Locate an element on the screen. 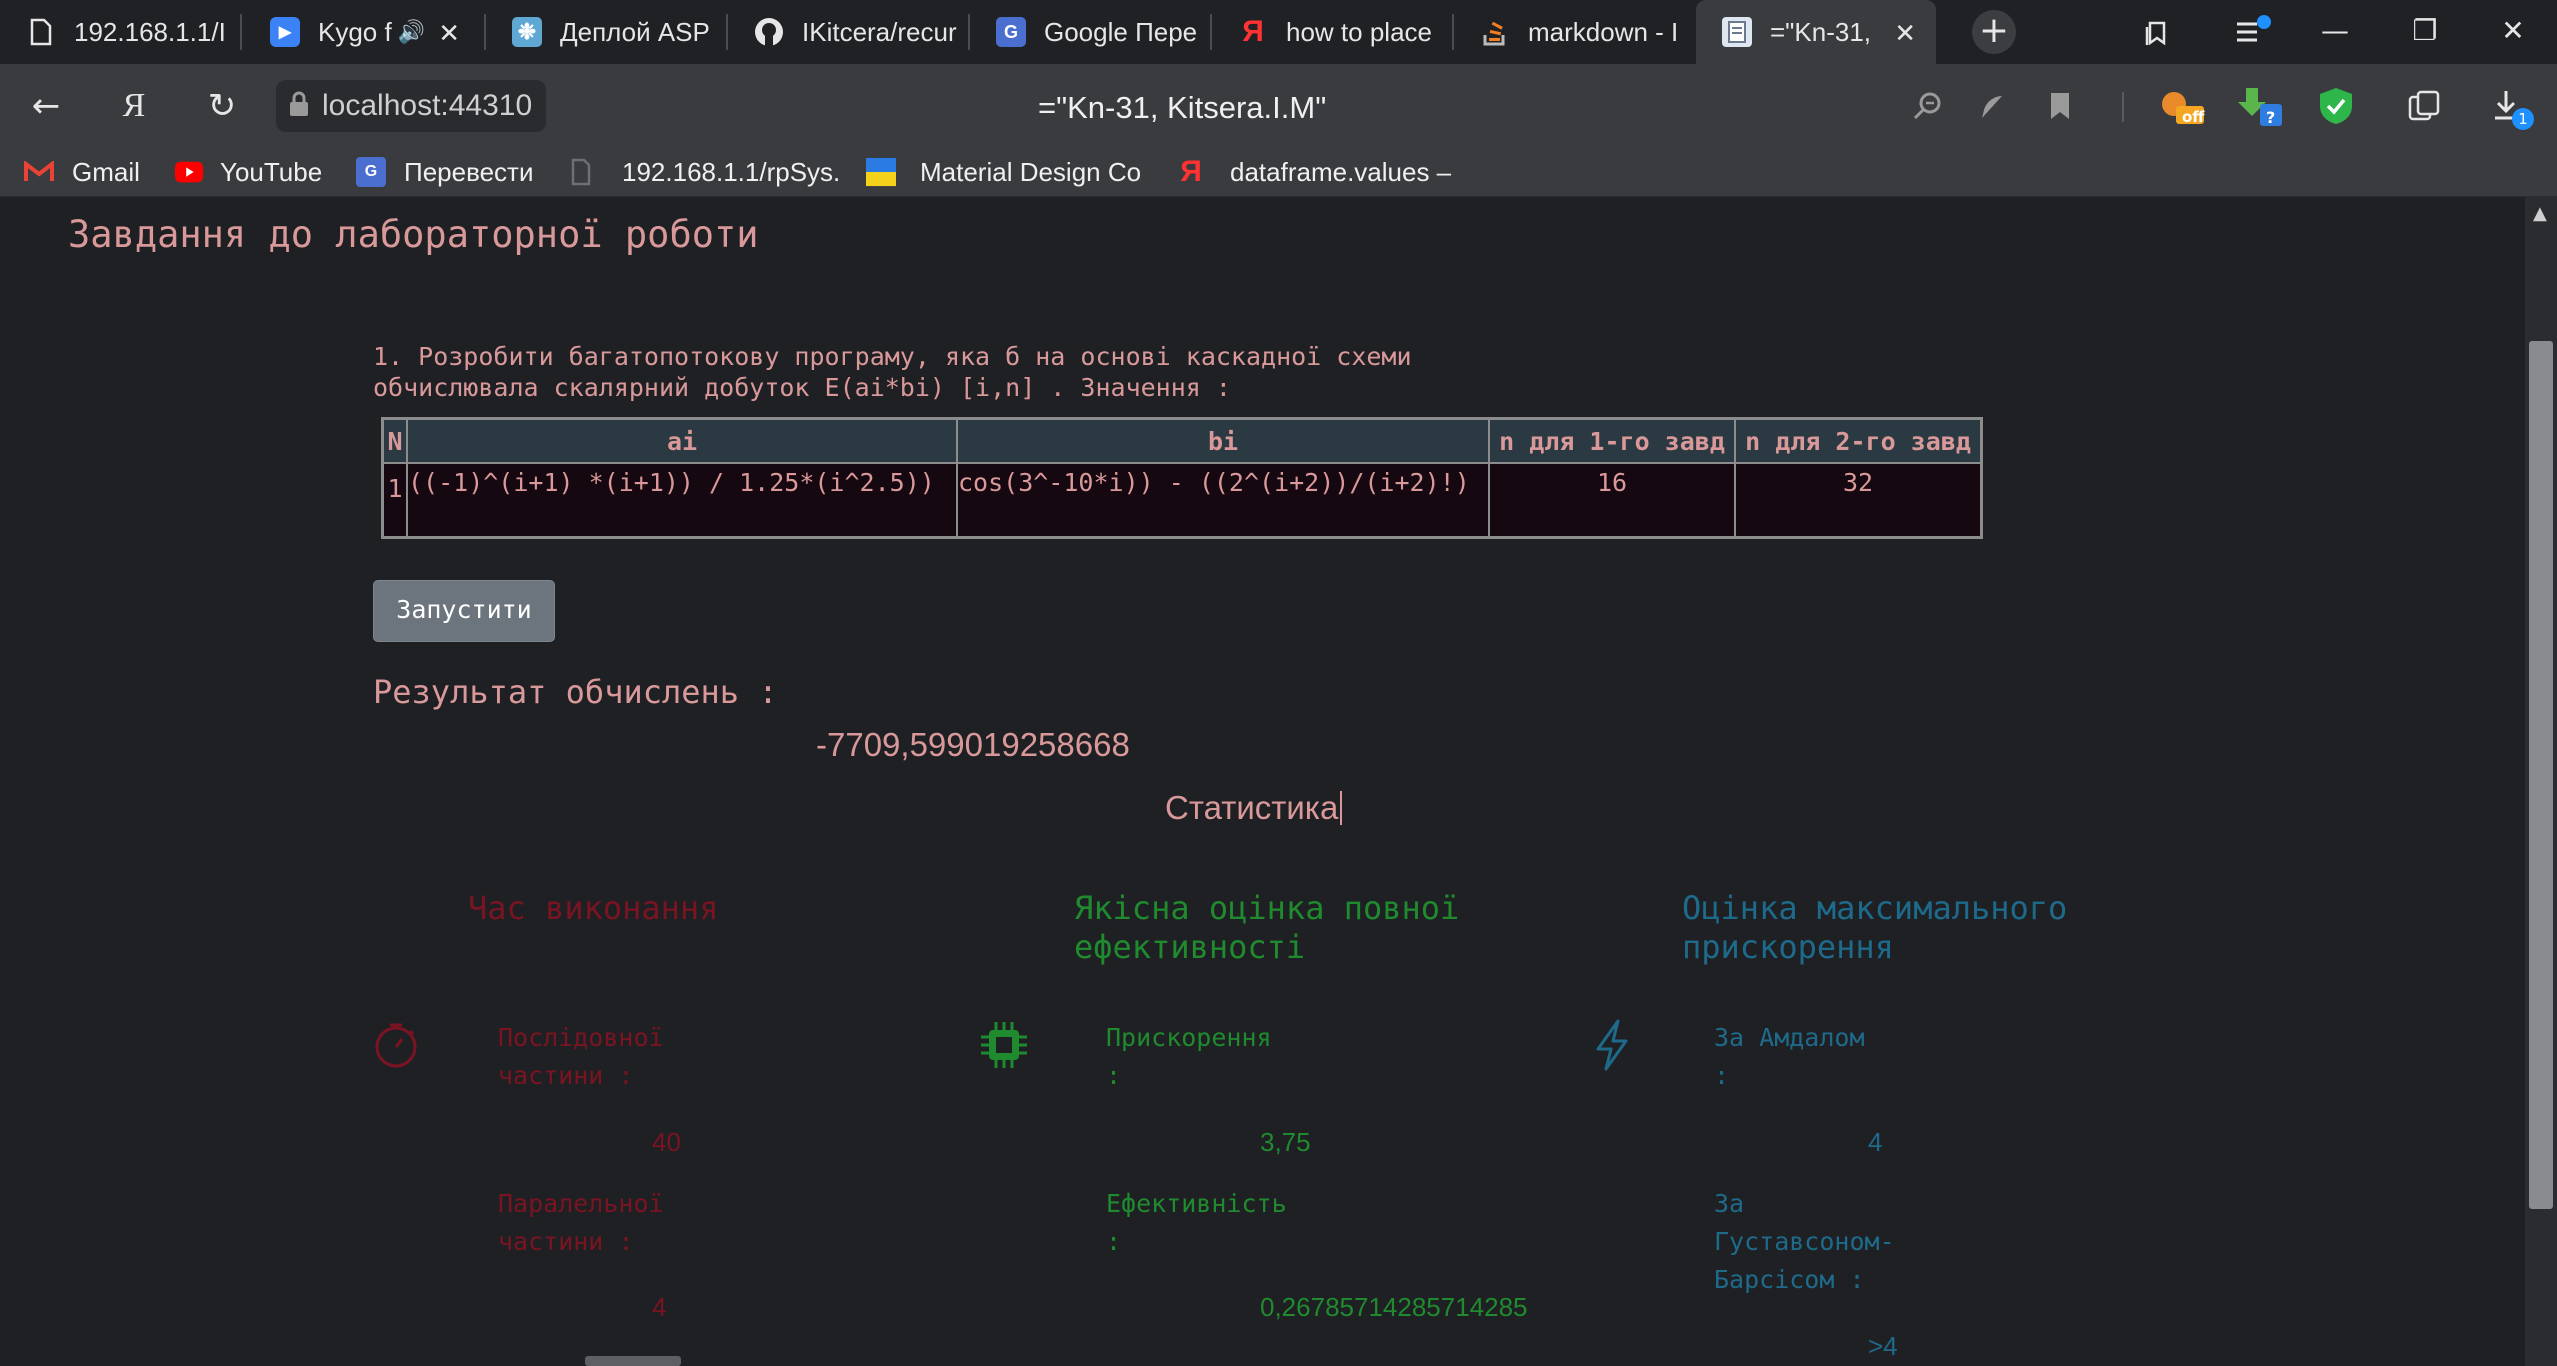 This screenshot has width=2557, height=1366. tab-title: ="Kn-31, K is located at coordinates (1825, 31).